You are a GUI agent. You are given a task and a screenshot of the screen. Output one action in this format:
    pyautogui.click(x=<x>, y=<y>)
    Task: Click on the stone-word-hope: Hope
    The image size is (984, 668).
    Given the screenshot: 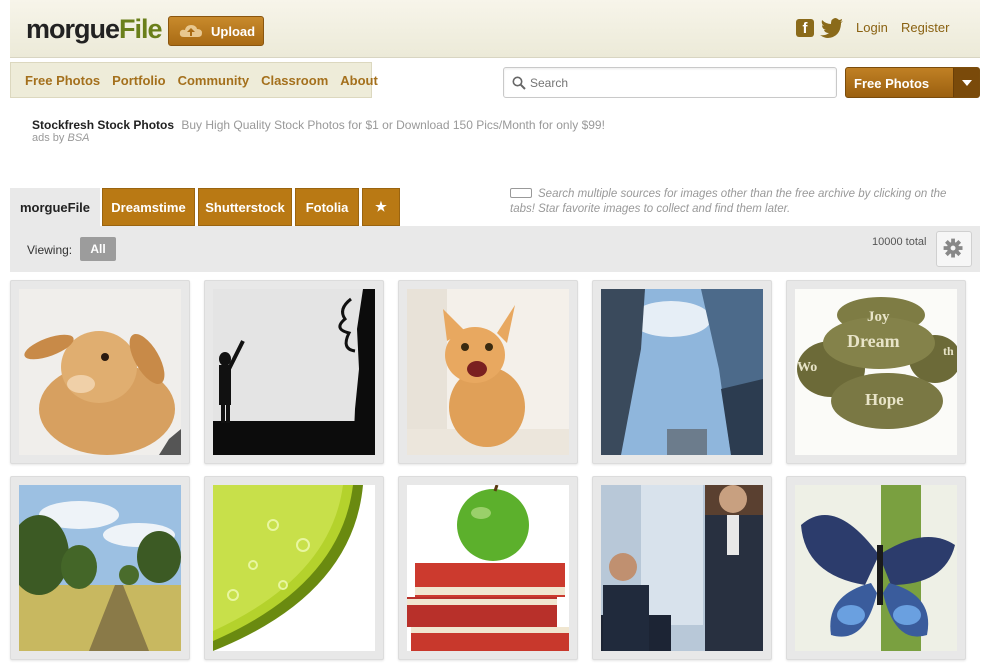 What is the action you would take?
    pyautogui.click(x=884, y=399)
    